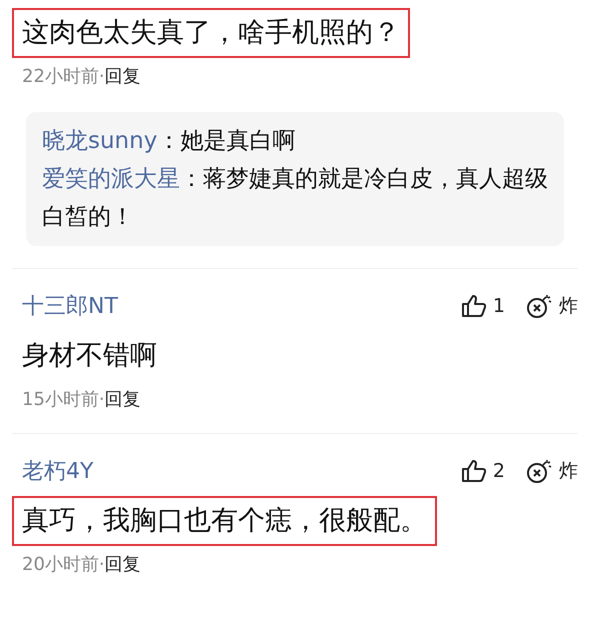 This screenshot has height=625, width=600. Describe the element at coordinates (100, 141) in the screenshot. I see `username-link: 晓龙sunny` at that location.